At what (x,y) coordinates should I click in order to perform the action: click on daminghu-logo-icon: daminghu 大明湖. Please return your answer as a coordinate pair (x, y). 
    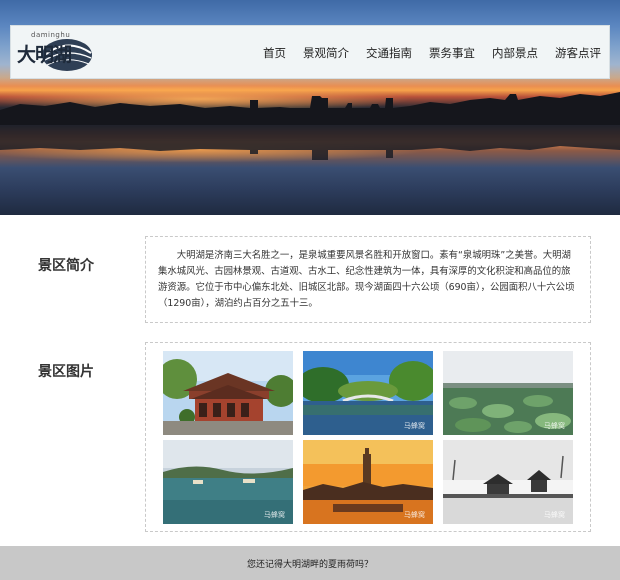
    Looking at the image, I should click on (55, 52).